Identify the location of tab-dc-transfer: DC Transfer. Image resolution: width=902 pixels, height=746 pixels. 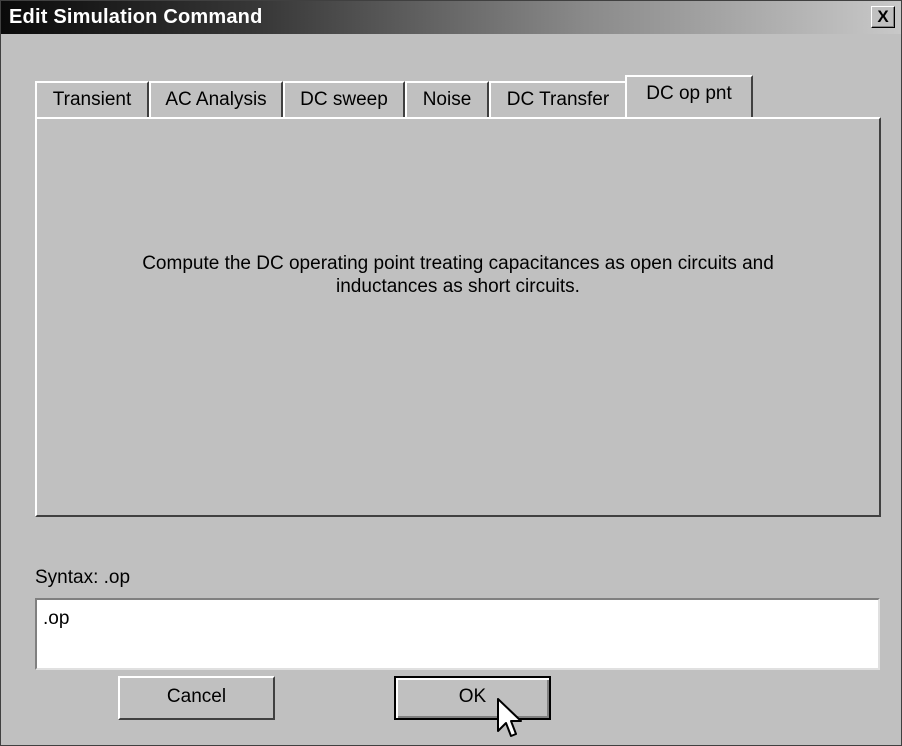
(558, 99).